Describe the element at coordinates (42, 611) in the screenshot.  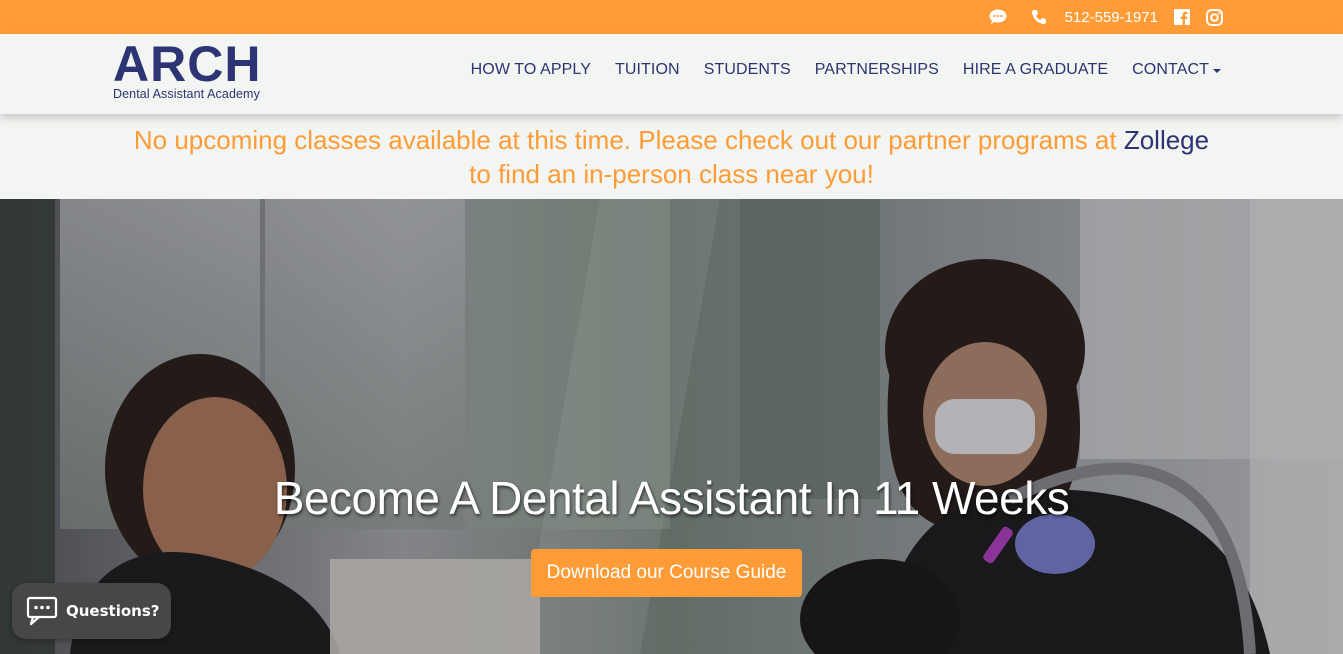
I see `chat-bubble-icon` at that location.